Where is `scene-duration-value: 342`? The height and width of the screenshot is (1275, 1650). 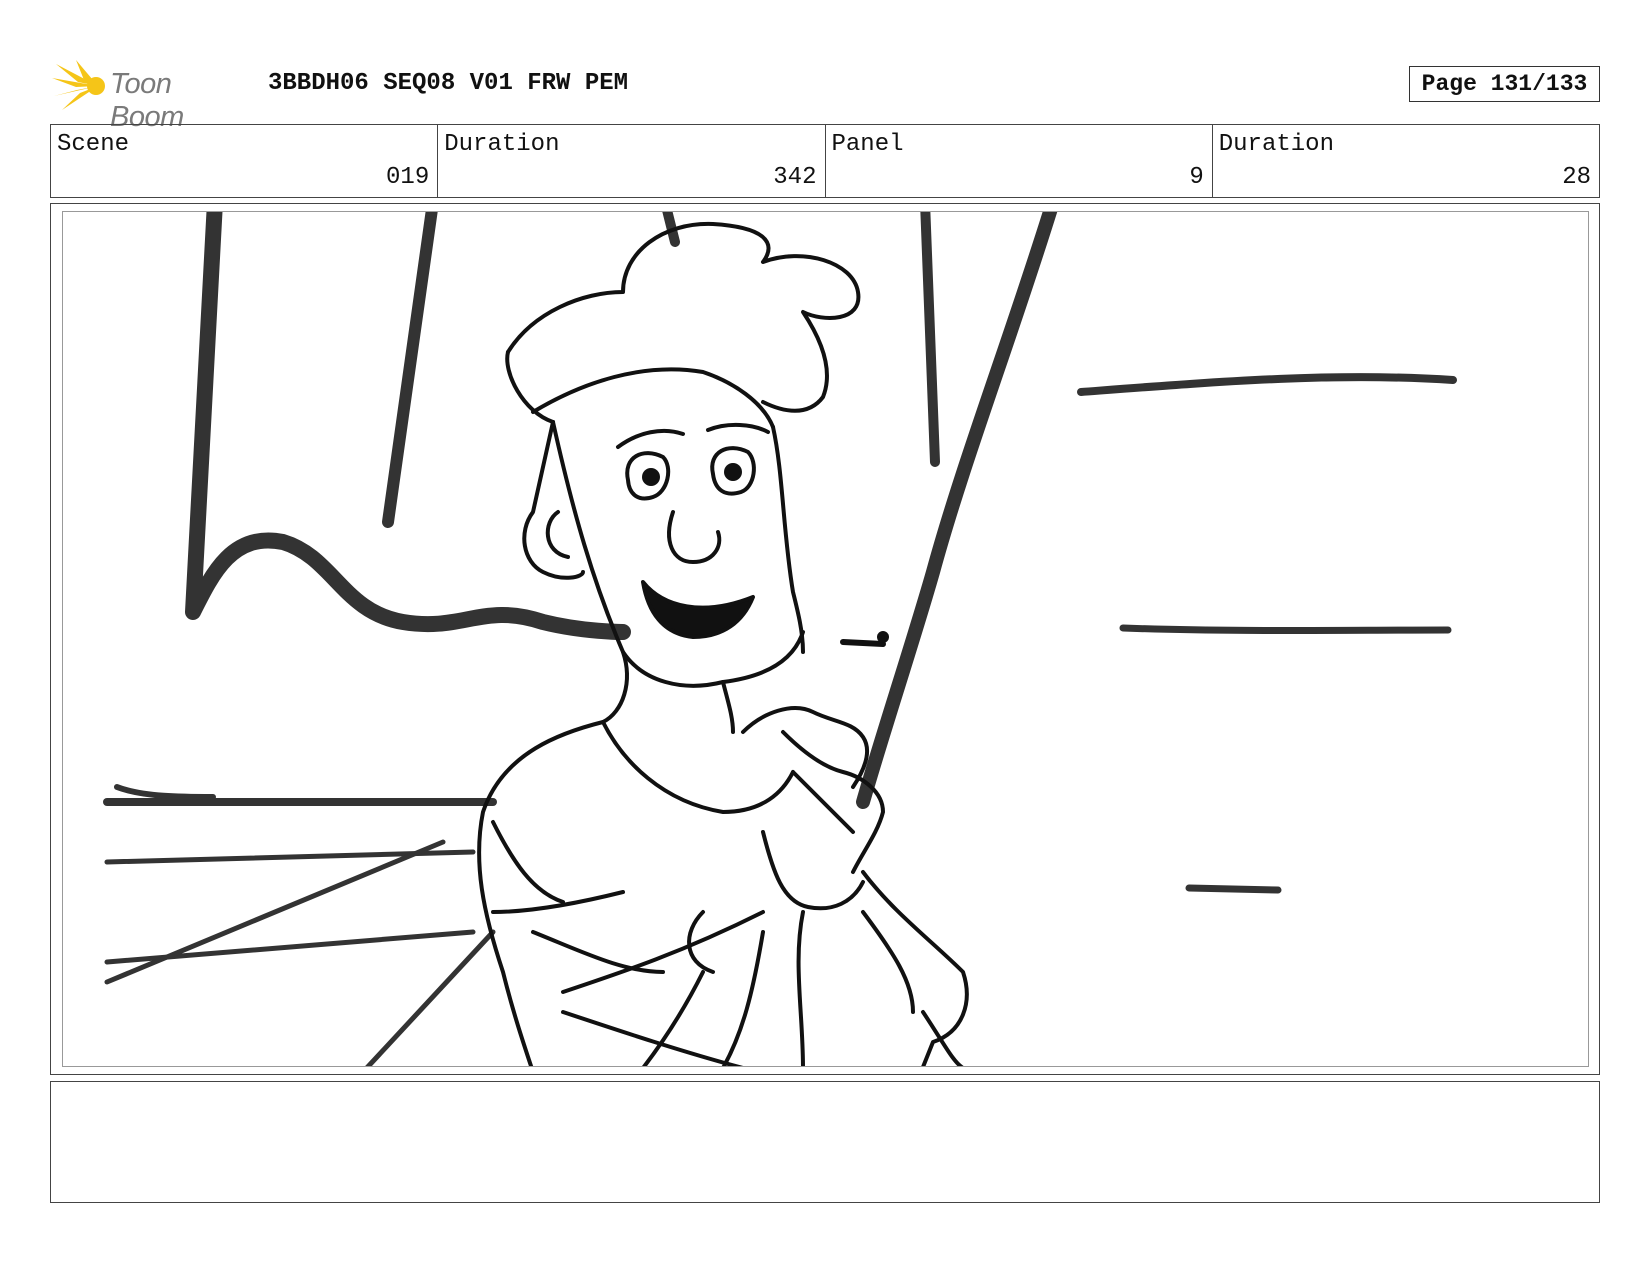
scene-duration-value: 342 is located at coordinates (795, 177).